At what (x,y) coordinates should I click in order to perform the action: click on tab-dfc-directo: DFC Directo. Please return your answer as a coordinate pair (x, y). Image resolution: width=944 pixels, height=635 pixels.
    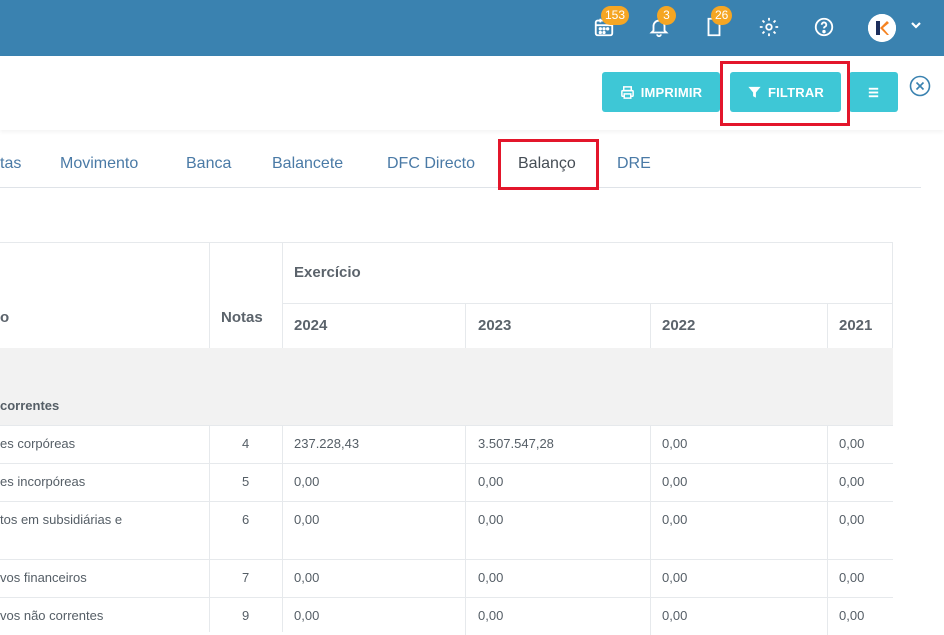
    Looking at the image, I should click on (431, 164).